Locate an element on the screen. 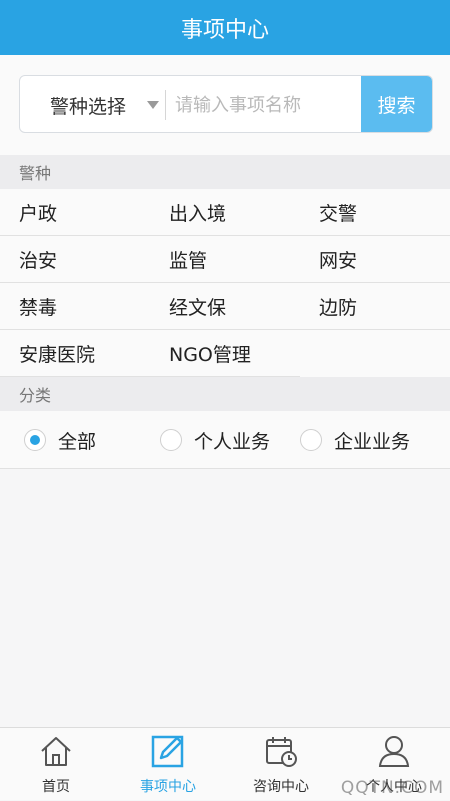 This screenshot has height=801, width=450. watermark: QQTN.COM is located at coordinates (392, 788).